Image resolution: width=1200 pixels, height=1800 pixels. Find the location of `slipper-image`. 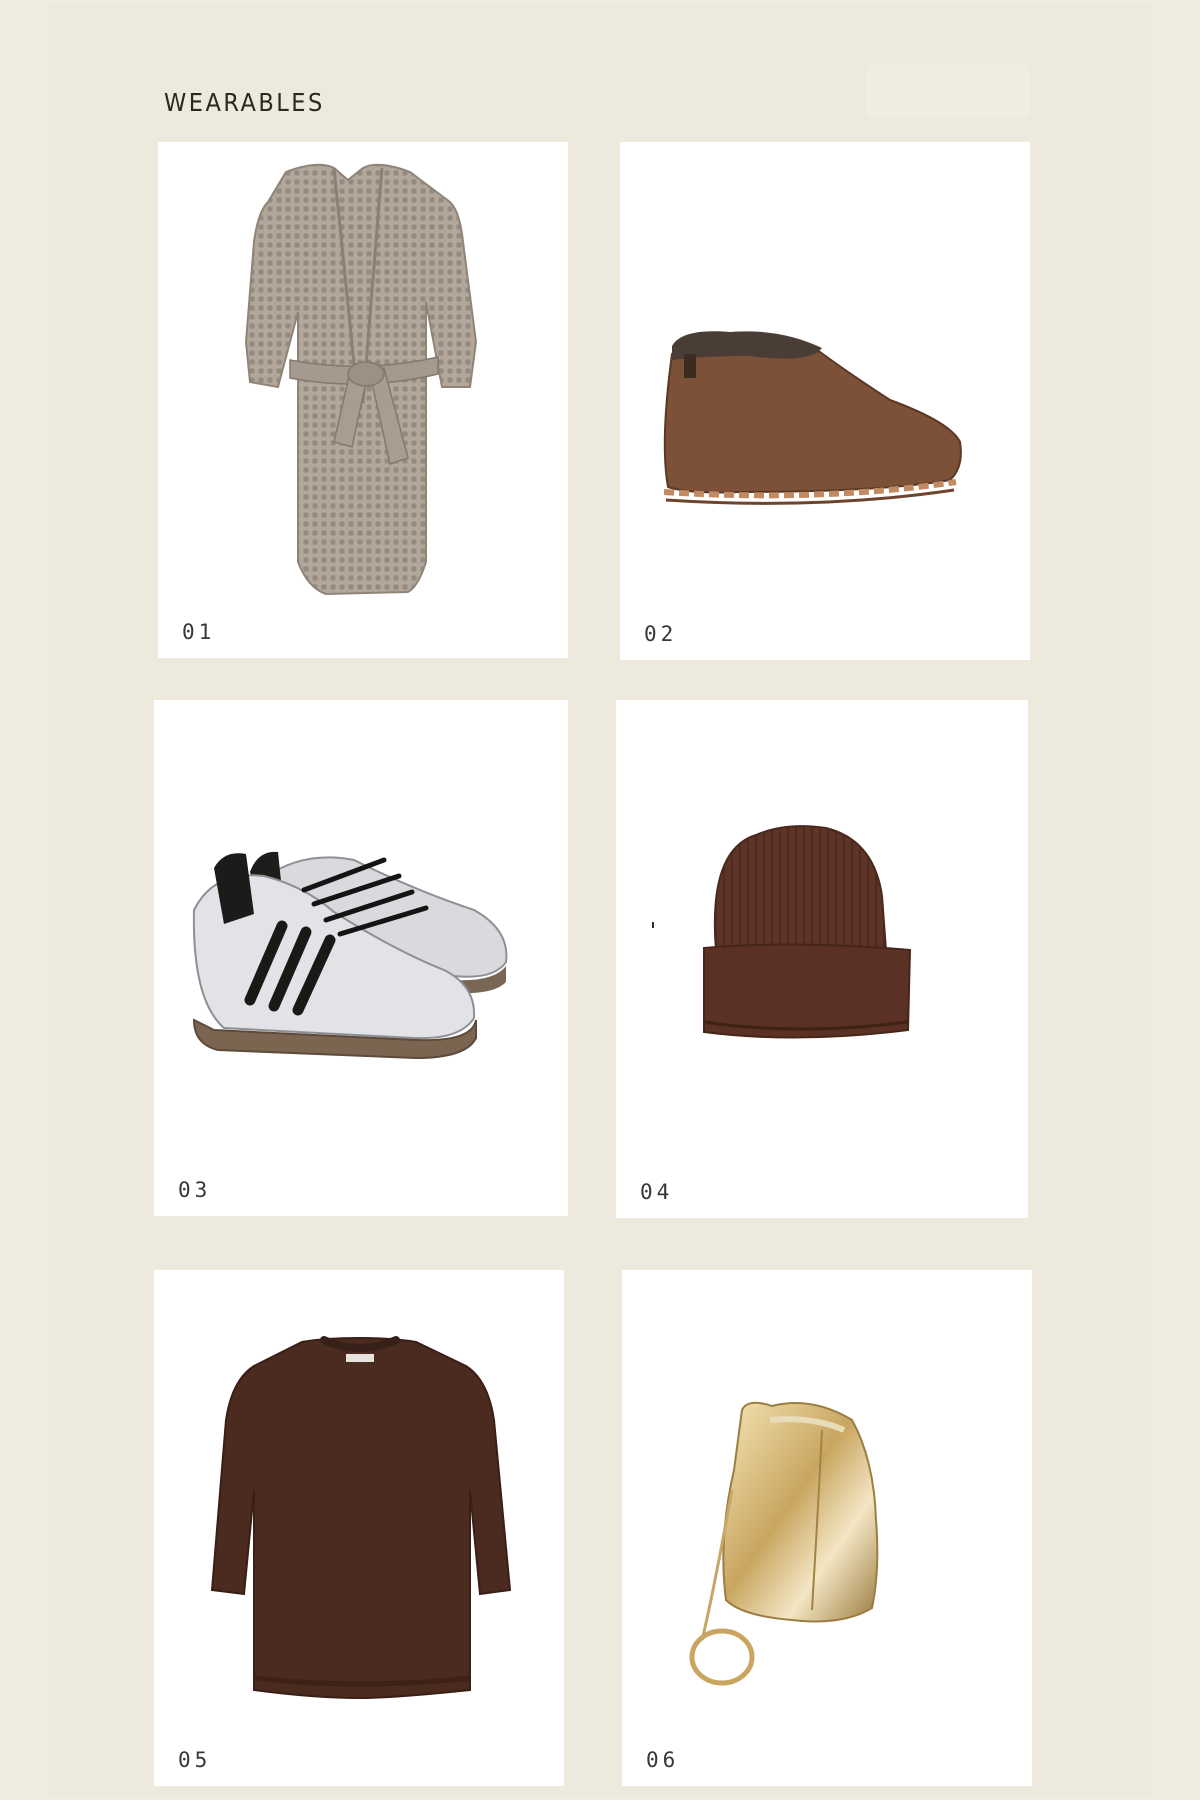

slipper-image is located at coordinates (812, 418).